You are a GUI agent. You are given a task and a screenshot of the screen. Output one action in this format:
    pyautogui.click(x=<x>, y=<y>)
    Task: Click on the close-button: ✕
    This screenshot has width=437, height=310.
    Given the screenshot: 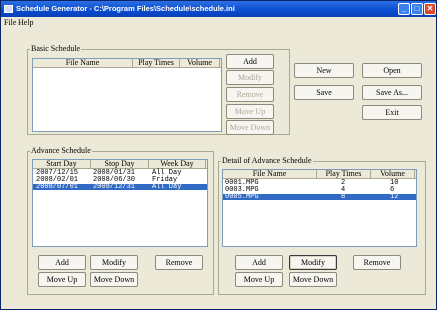 What is the action you would take?
    pyautogui.click(x=430, y=9)
    